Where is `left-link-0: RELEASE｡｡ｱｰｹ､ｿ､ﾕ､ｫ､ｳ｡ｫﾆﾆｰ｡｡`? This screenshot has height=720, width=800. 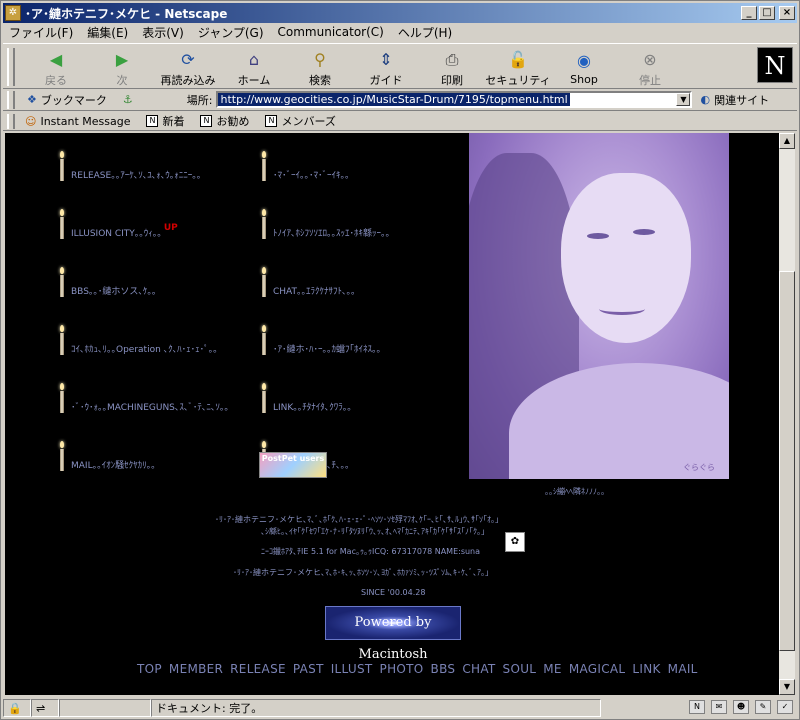
left-link-0: RELEASE｡｡ｱｰｹ､ｿ､ﾕ､ｫ､ｳ｡ｫﾆﾆｰ｡｡ is located at coordinates (130, 166).